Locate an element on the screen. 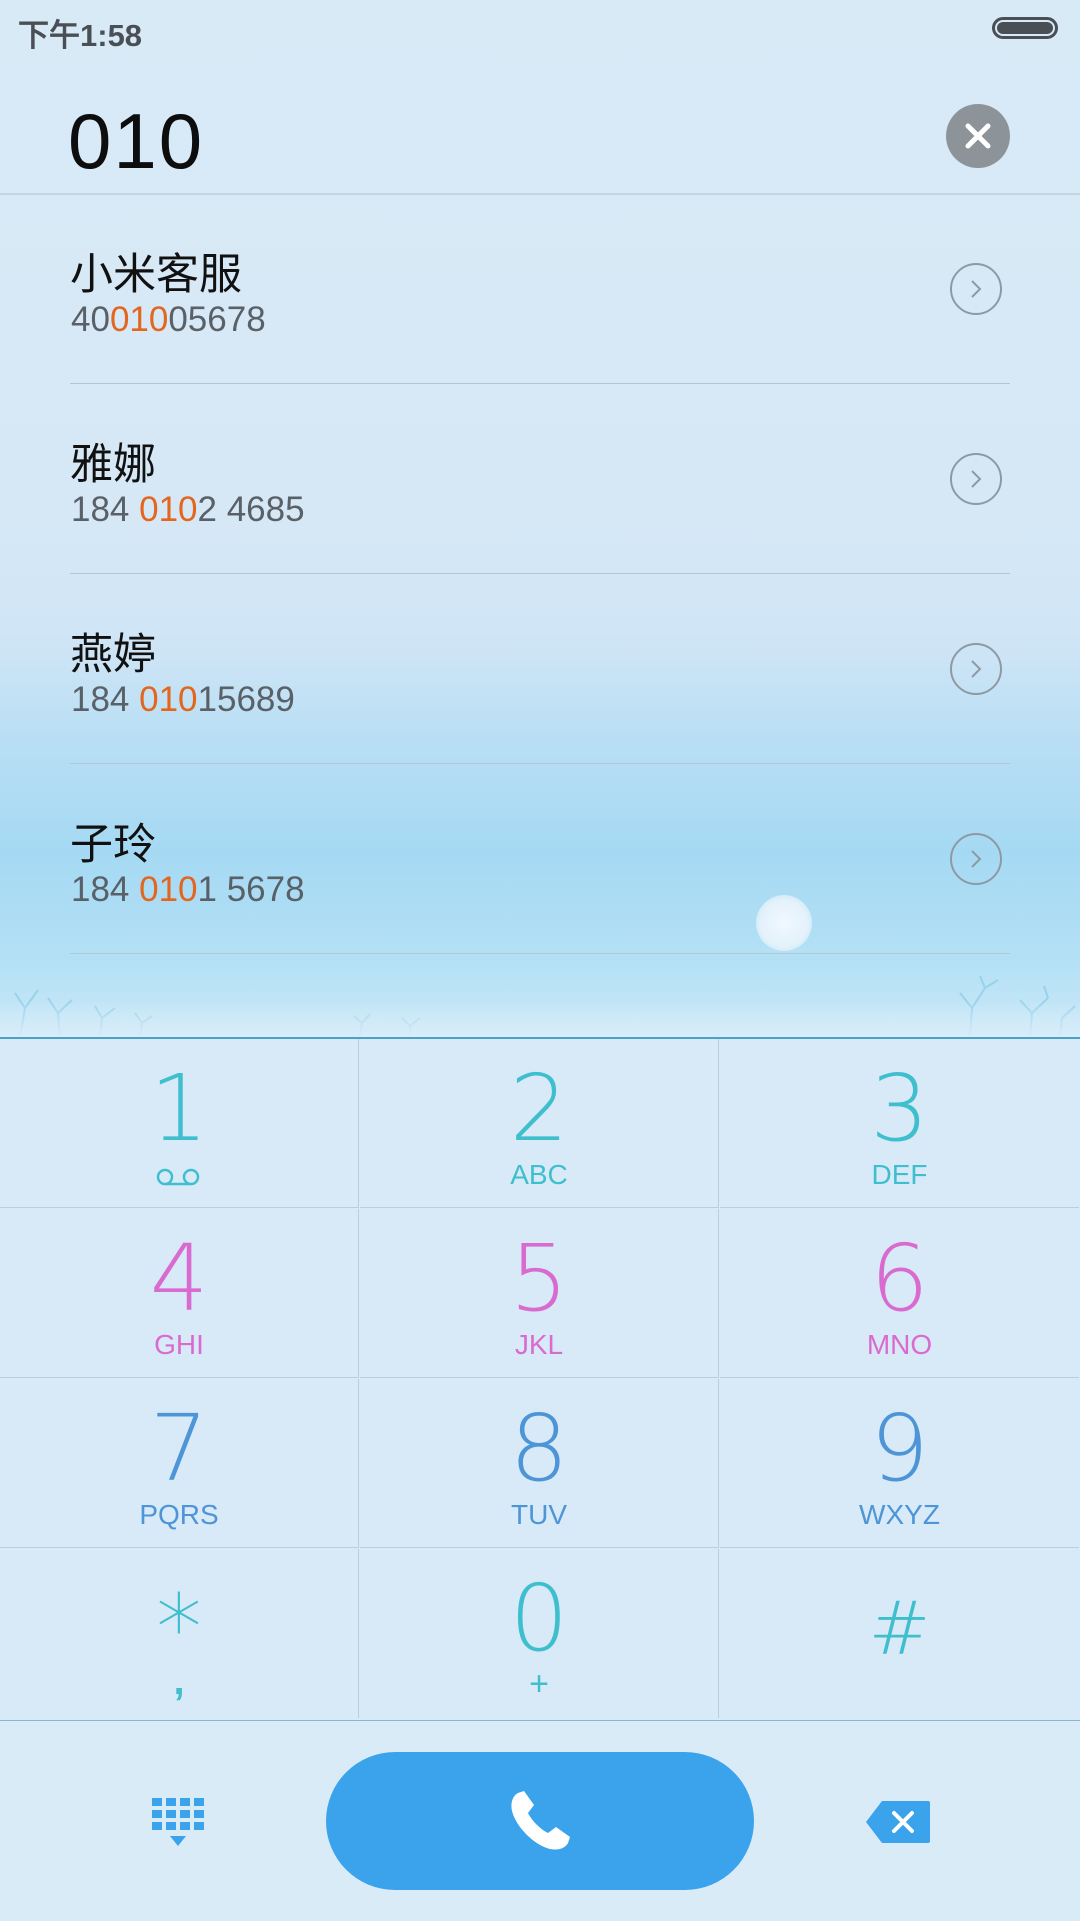  contact-number: 184 0102 4685 is located at coordinates (188, 509).